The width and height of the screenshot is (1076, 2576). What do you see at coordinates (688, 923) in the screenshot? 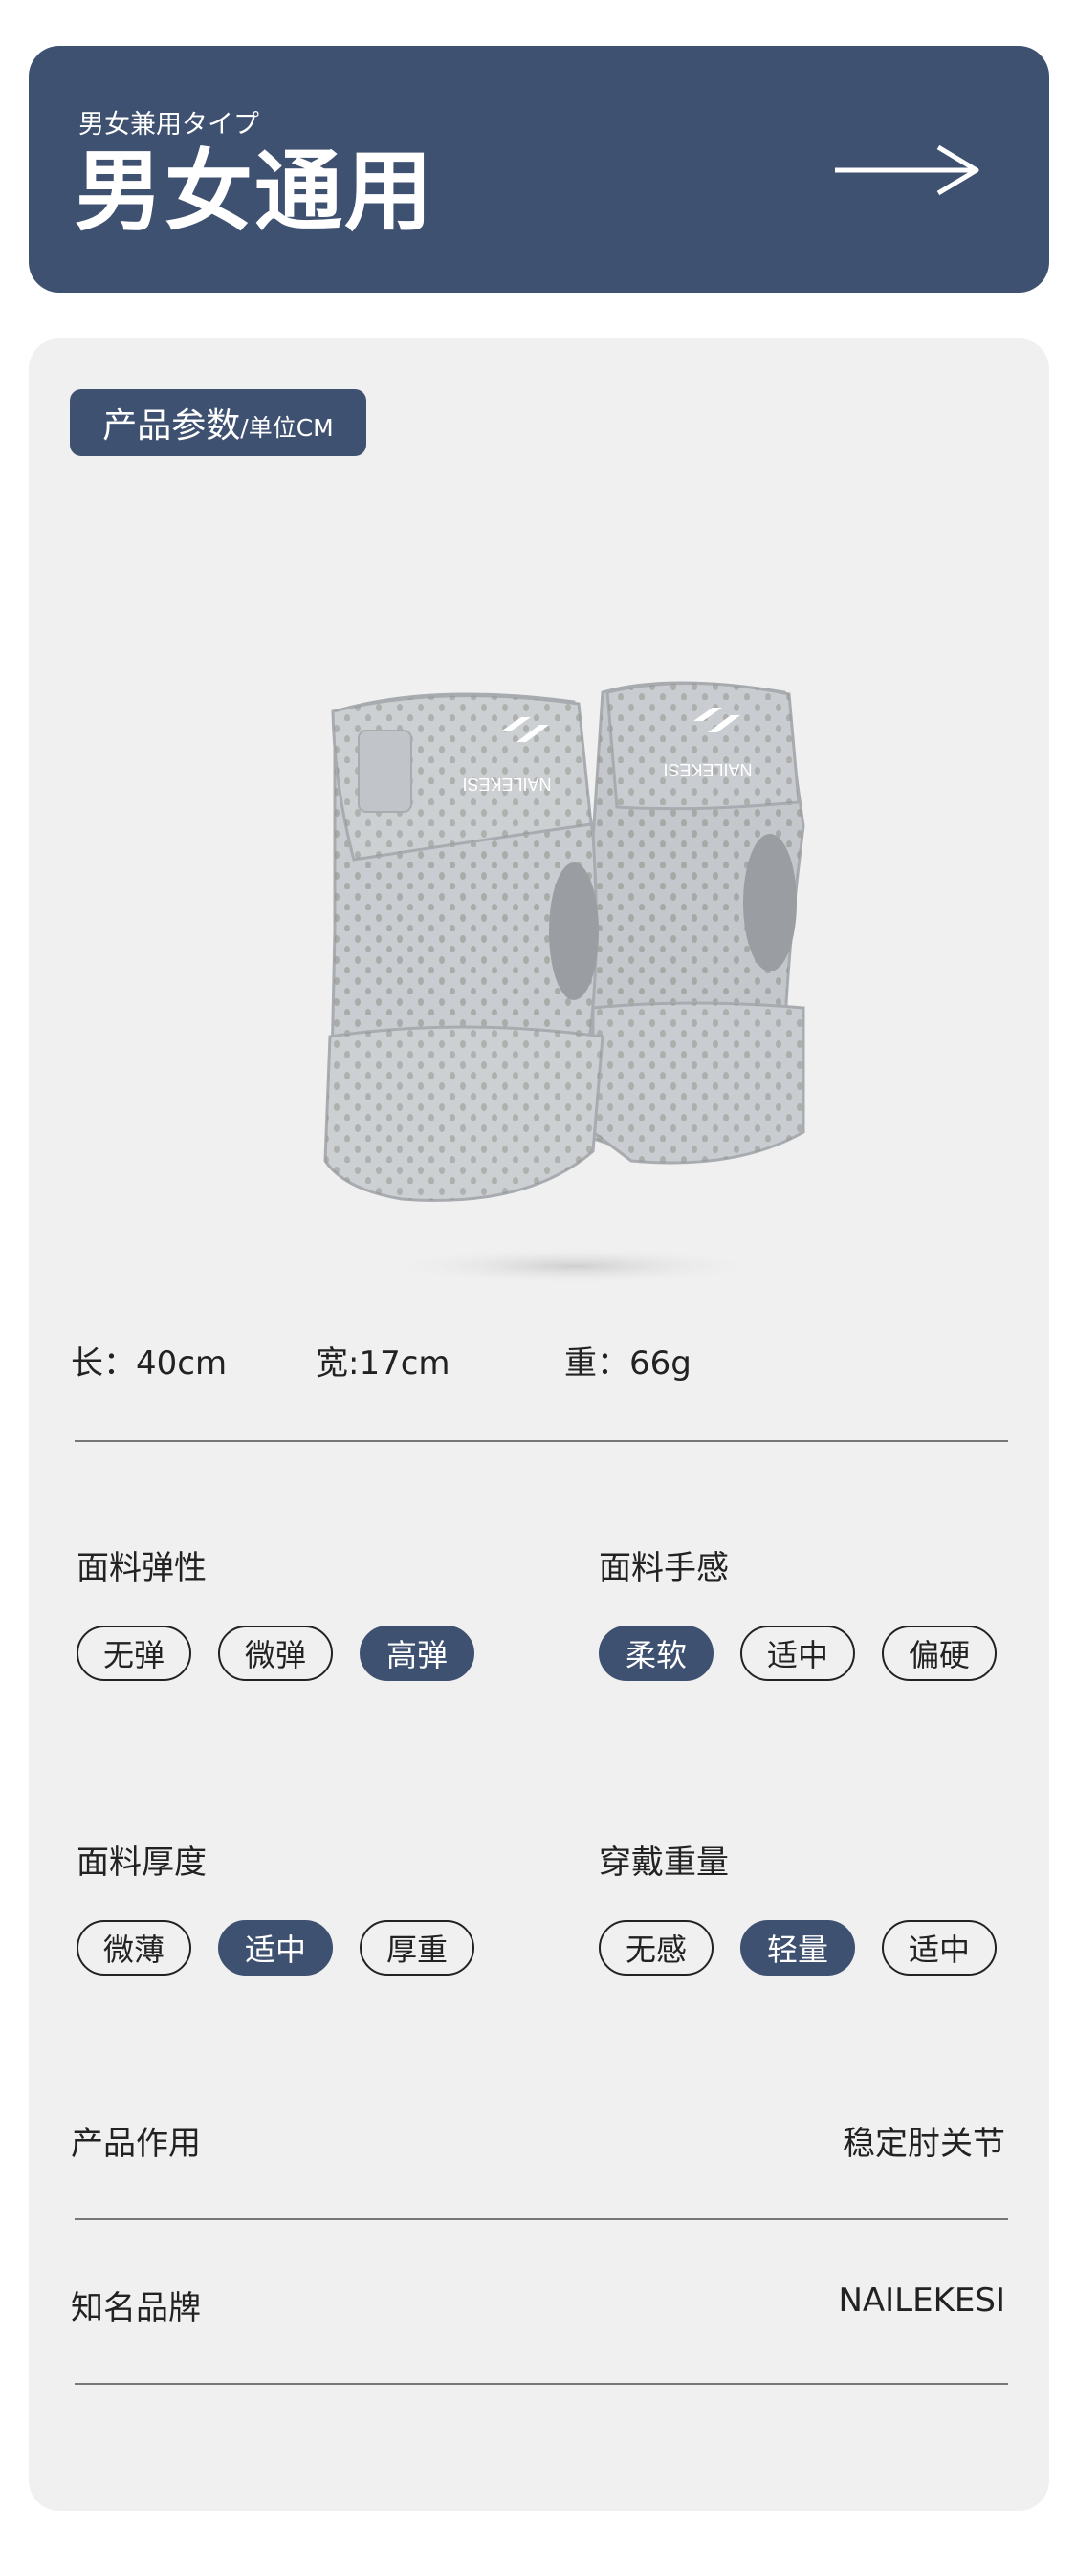
I see `right-brace: NAILEKESI` at bounding box center [688, 923].